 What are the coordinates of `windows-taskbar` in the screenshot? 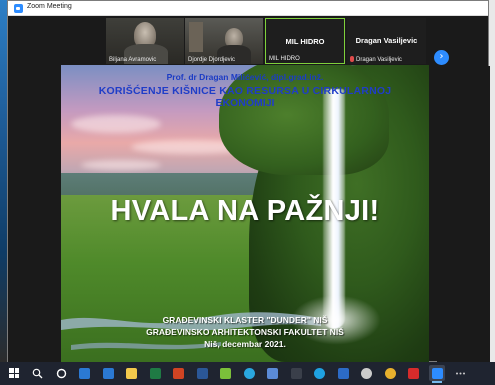 It's located at (247, 373).